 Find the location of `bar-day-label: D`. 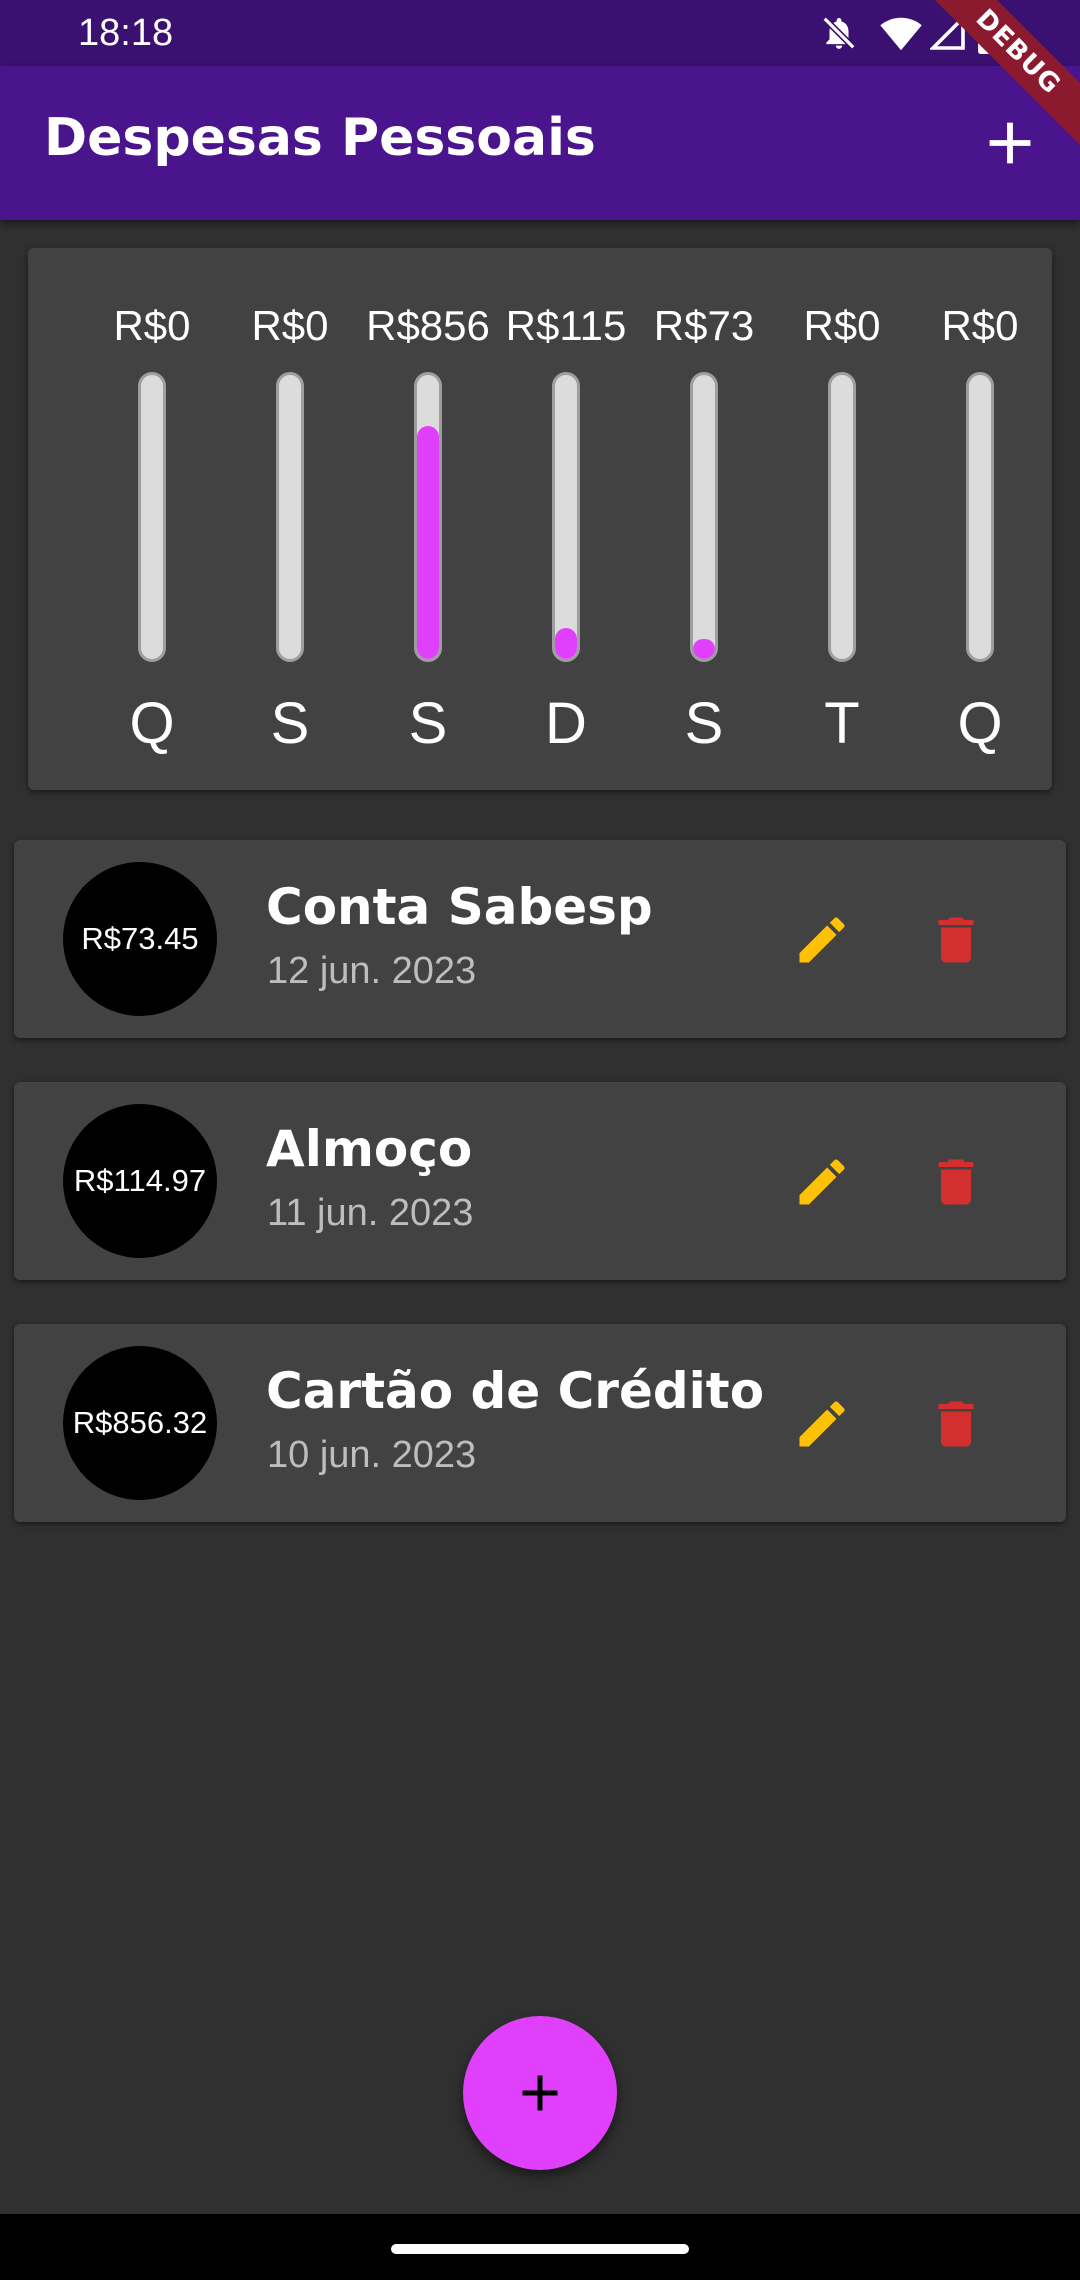

bar-day-label: D is located at coordinates (566, 723).